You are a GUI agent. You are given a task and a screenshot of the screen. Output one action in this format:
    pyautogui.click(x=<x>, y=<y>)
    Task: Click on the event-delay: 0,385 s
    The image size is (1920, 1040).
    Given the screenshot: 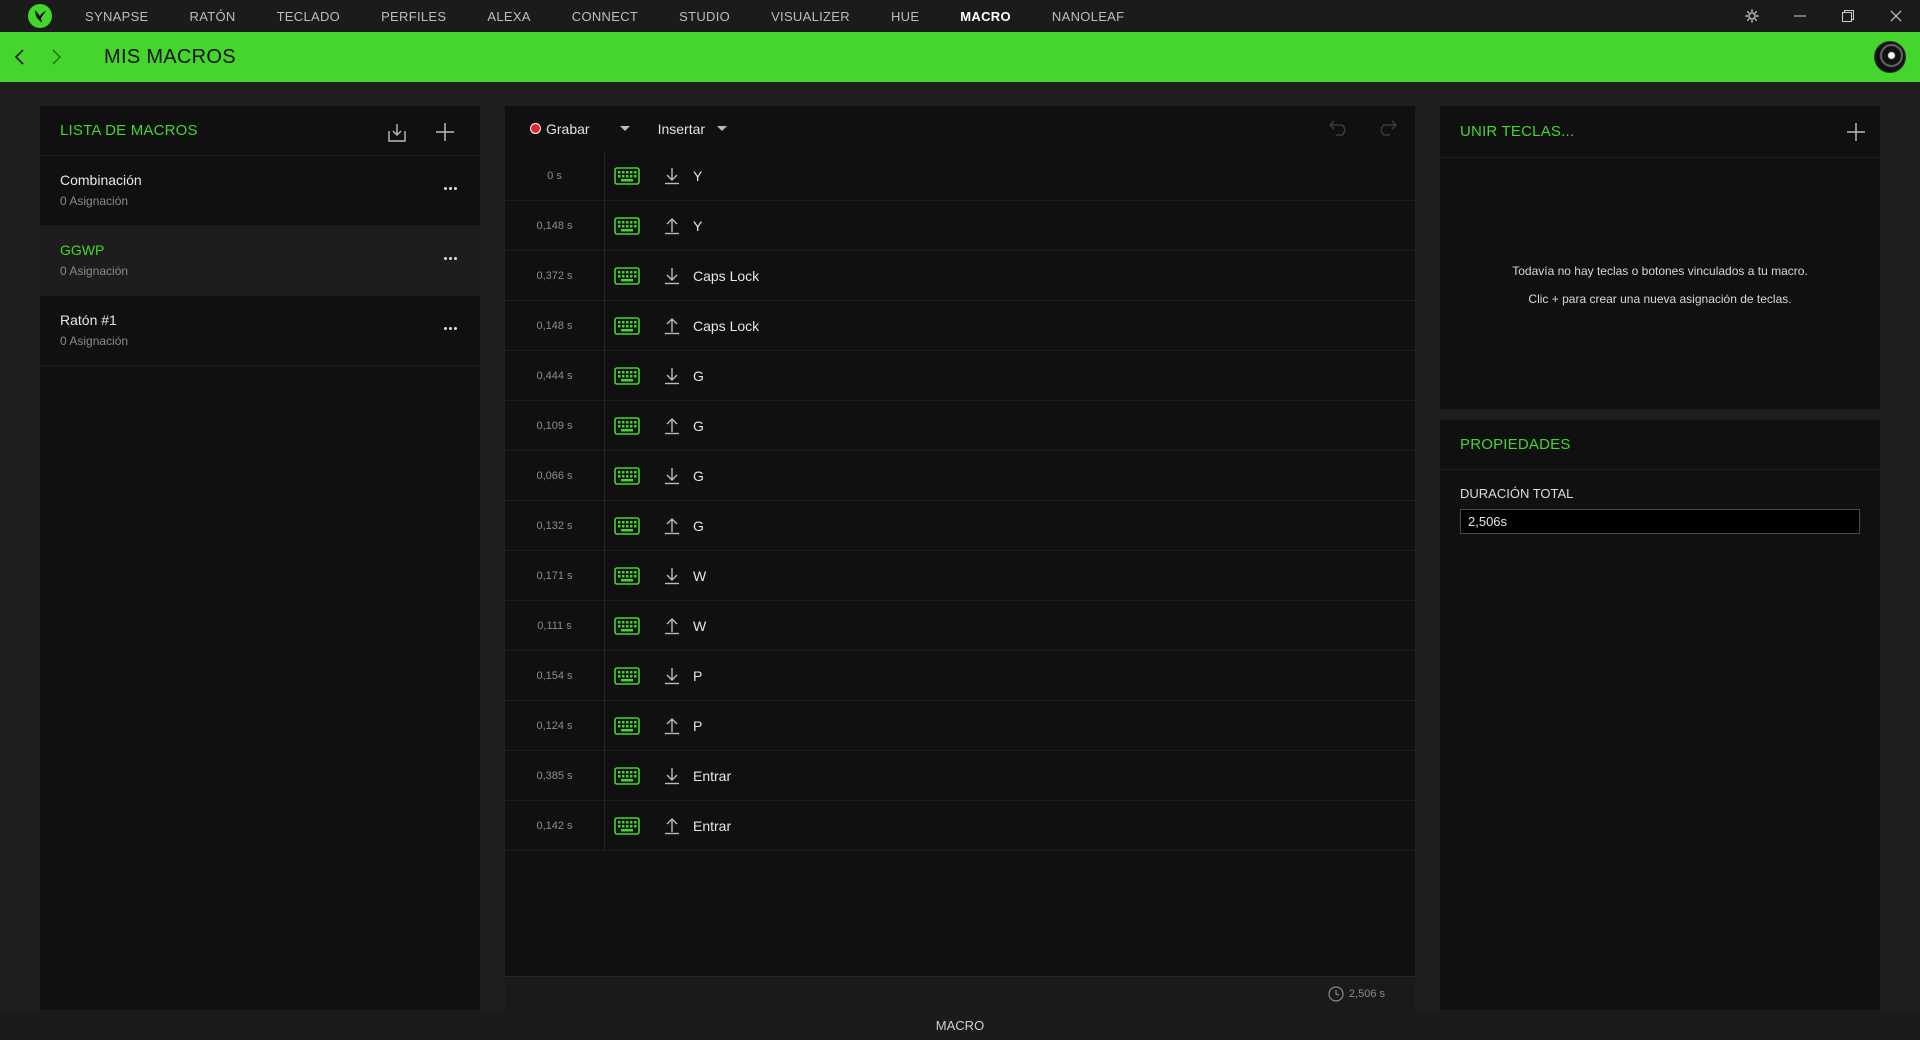 What is the action you would take?
    pyautogui.click(x=555, y=775)
    